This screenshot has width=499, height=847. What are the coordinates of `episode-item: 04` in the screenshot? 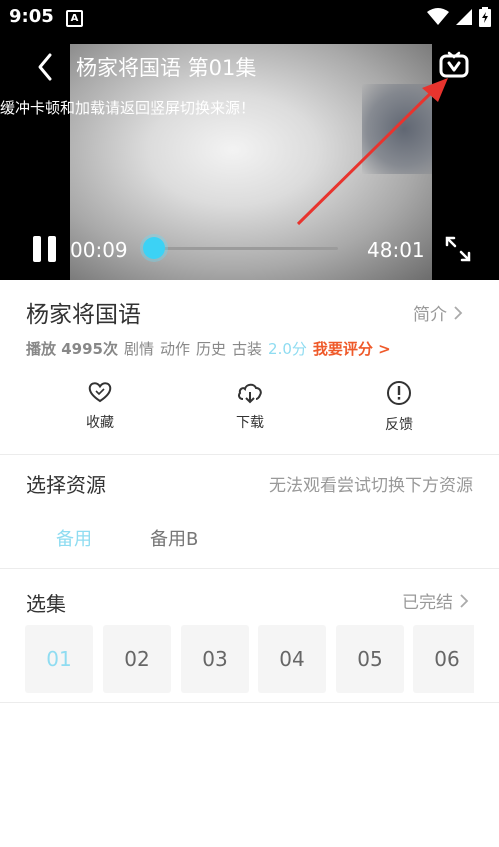 It's located at (292, 659).